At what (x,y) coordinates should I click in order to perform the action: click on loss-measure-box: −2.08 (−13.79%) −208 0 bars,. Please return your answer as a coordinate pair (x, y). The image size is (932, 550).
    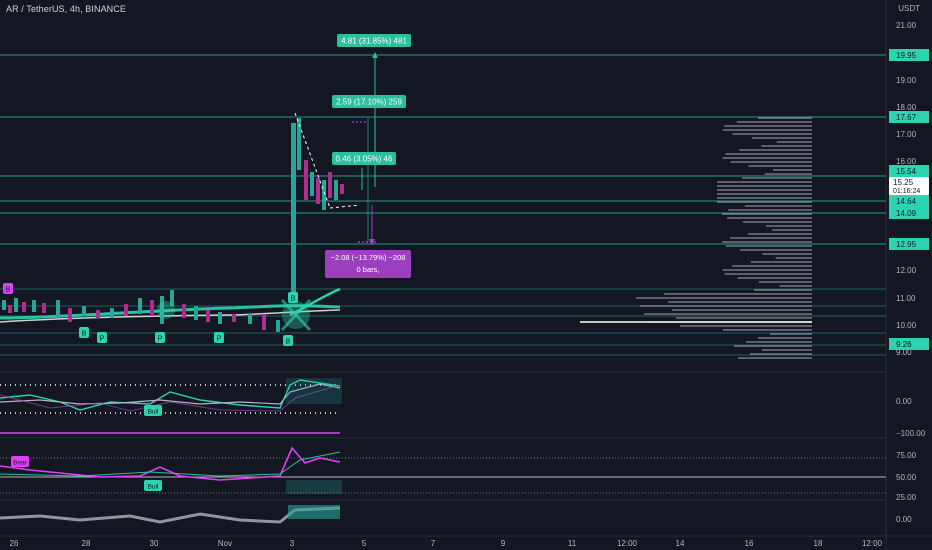
    Looking at the image, I should click on (368, 264).